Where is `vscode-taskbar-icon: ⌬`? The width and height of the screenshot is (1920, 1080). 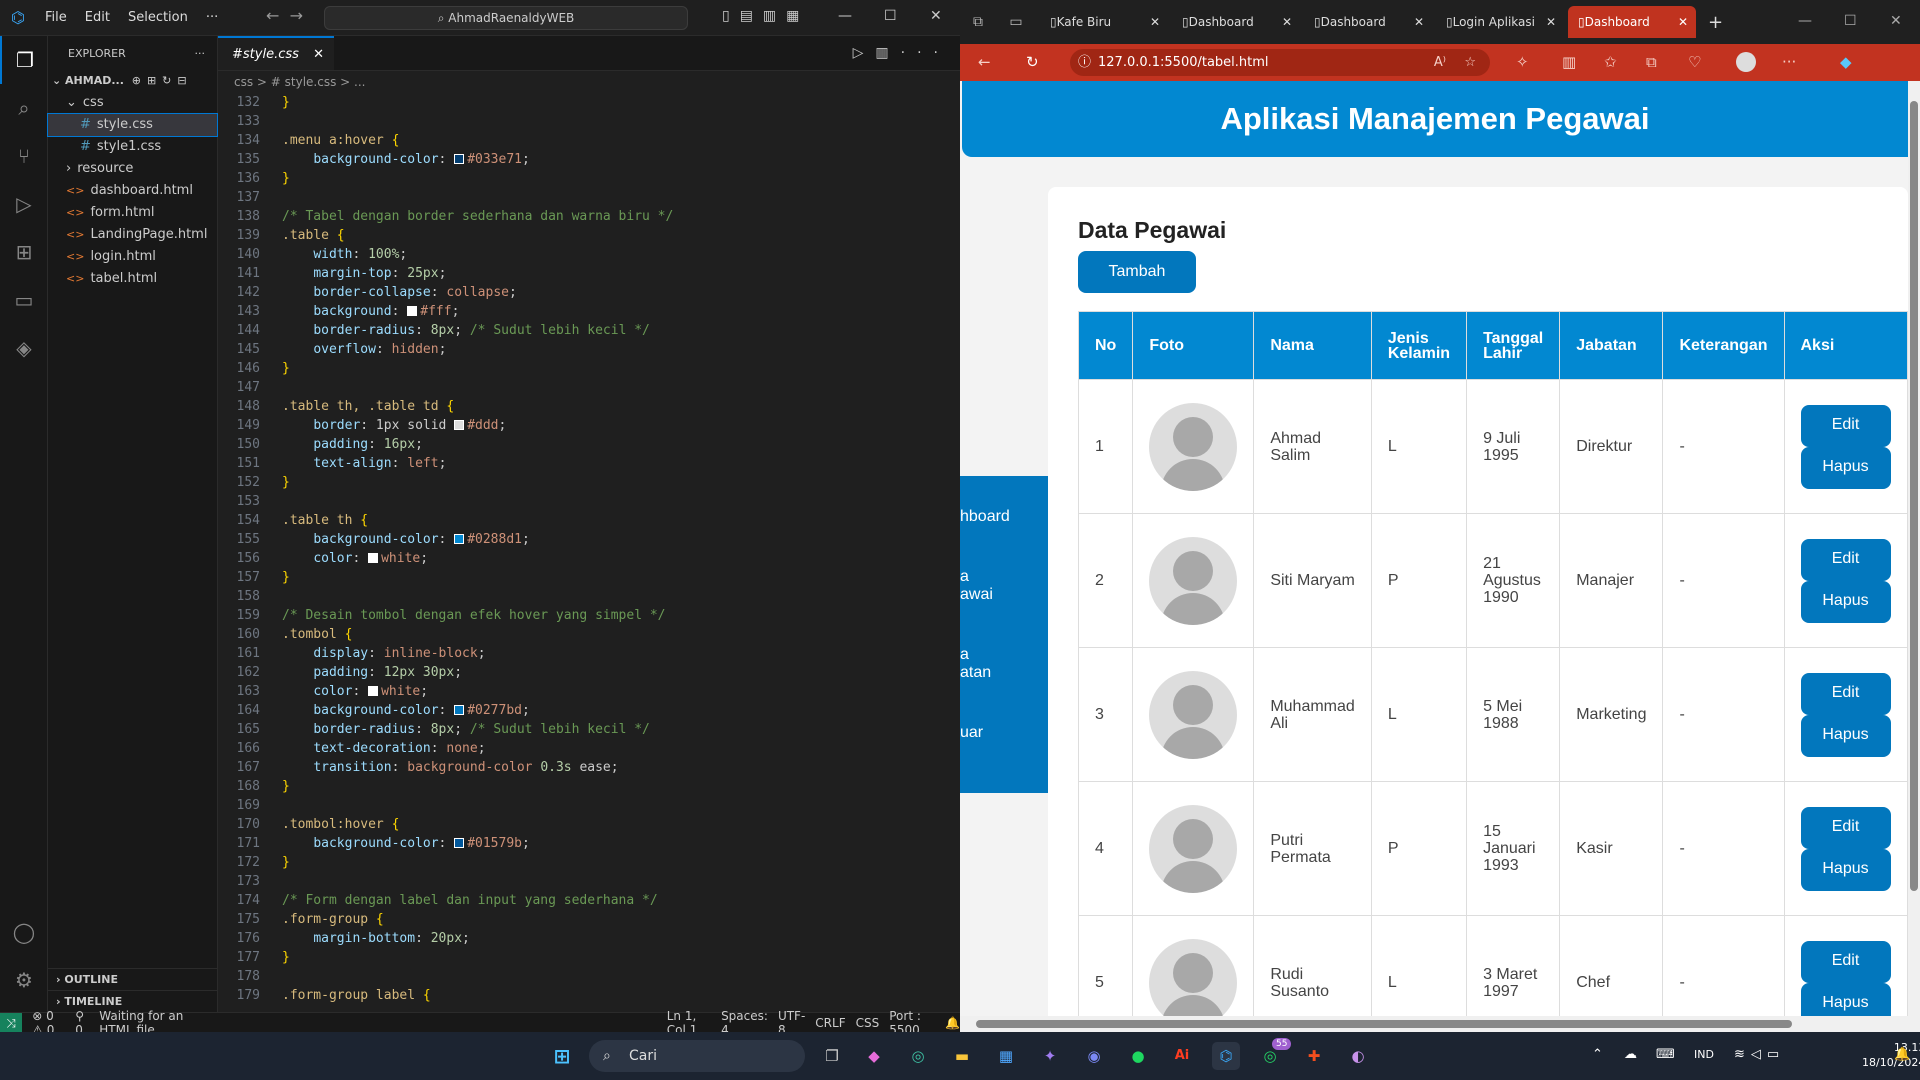
vscode-taskbar-icon: ⌬ is located at coordinates (1226, 1056).